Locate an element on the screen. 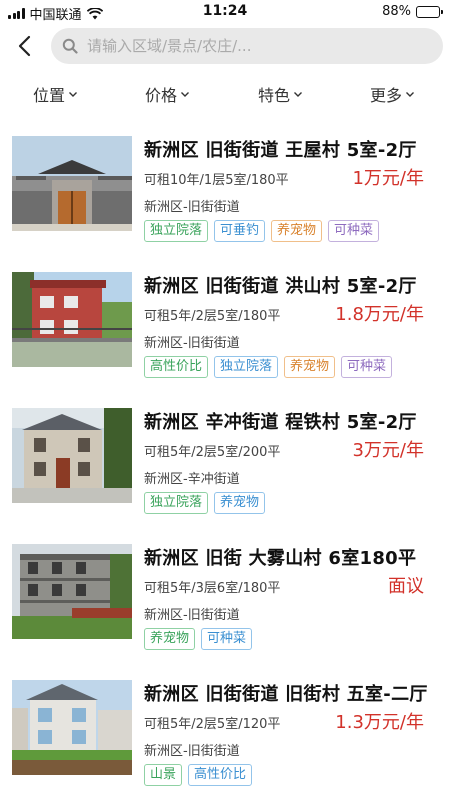 The image size is (450, 800). listing-tags: 独立院落 养宠物 is located at coordinates (205, 503).